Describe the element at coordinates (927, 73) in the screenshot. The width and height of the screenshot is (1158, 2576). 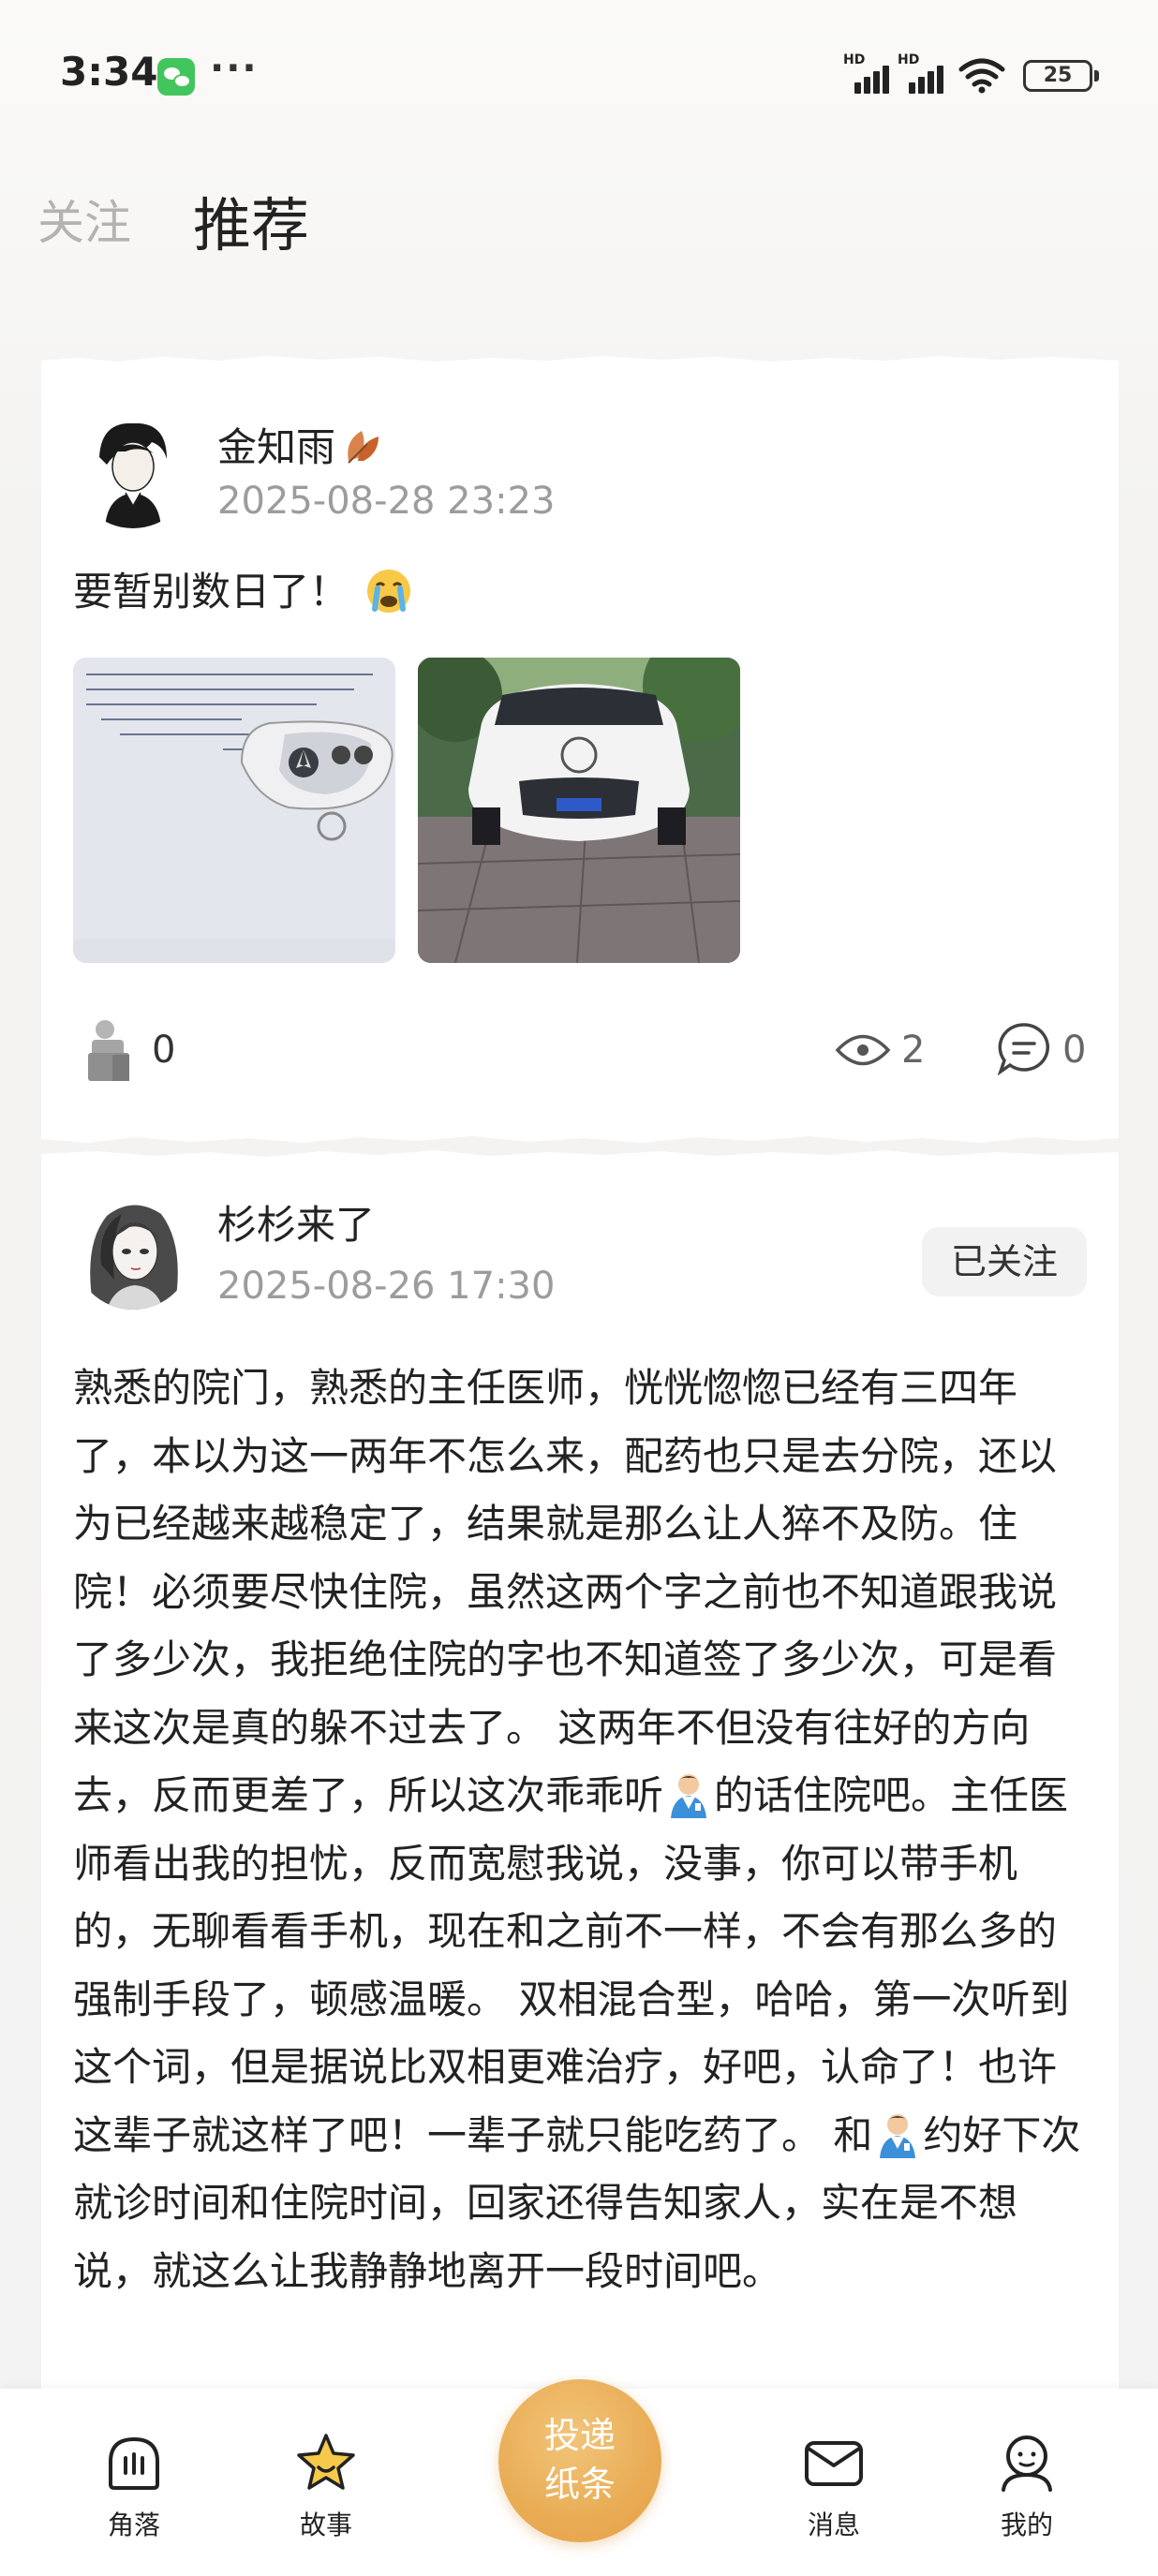
I see `signal-icon-2: HD` at that location.